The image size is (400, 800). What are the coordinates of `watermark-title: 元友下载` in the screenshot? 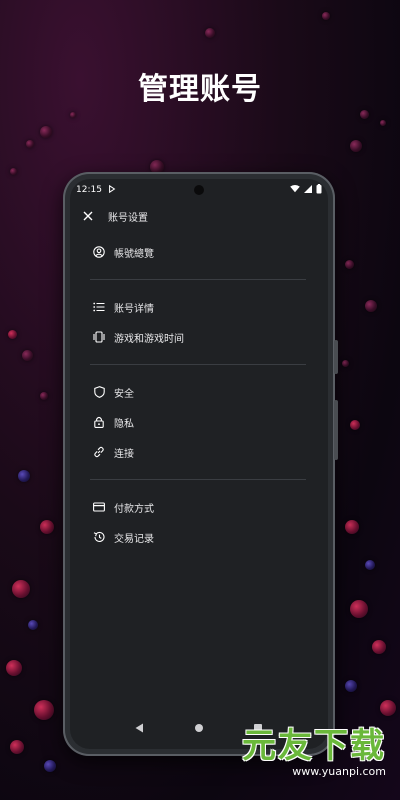 It's located at (314, 746).